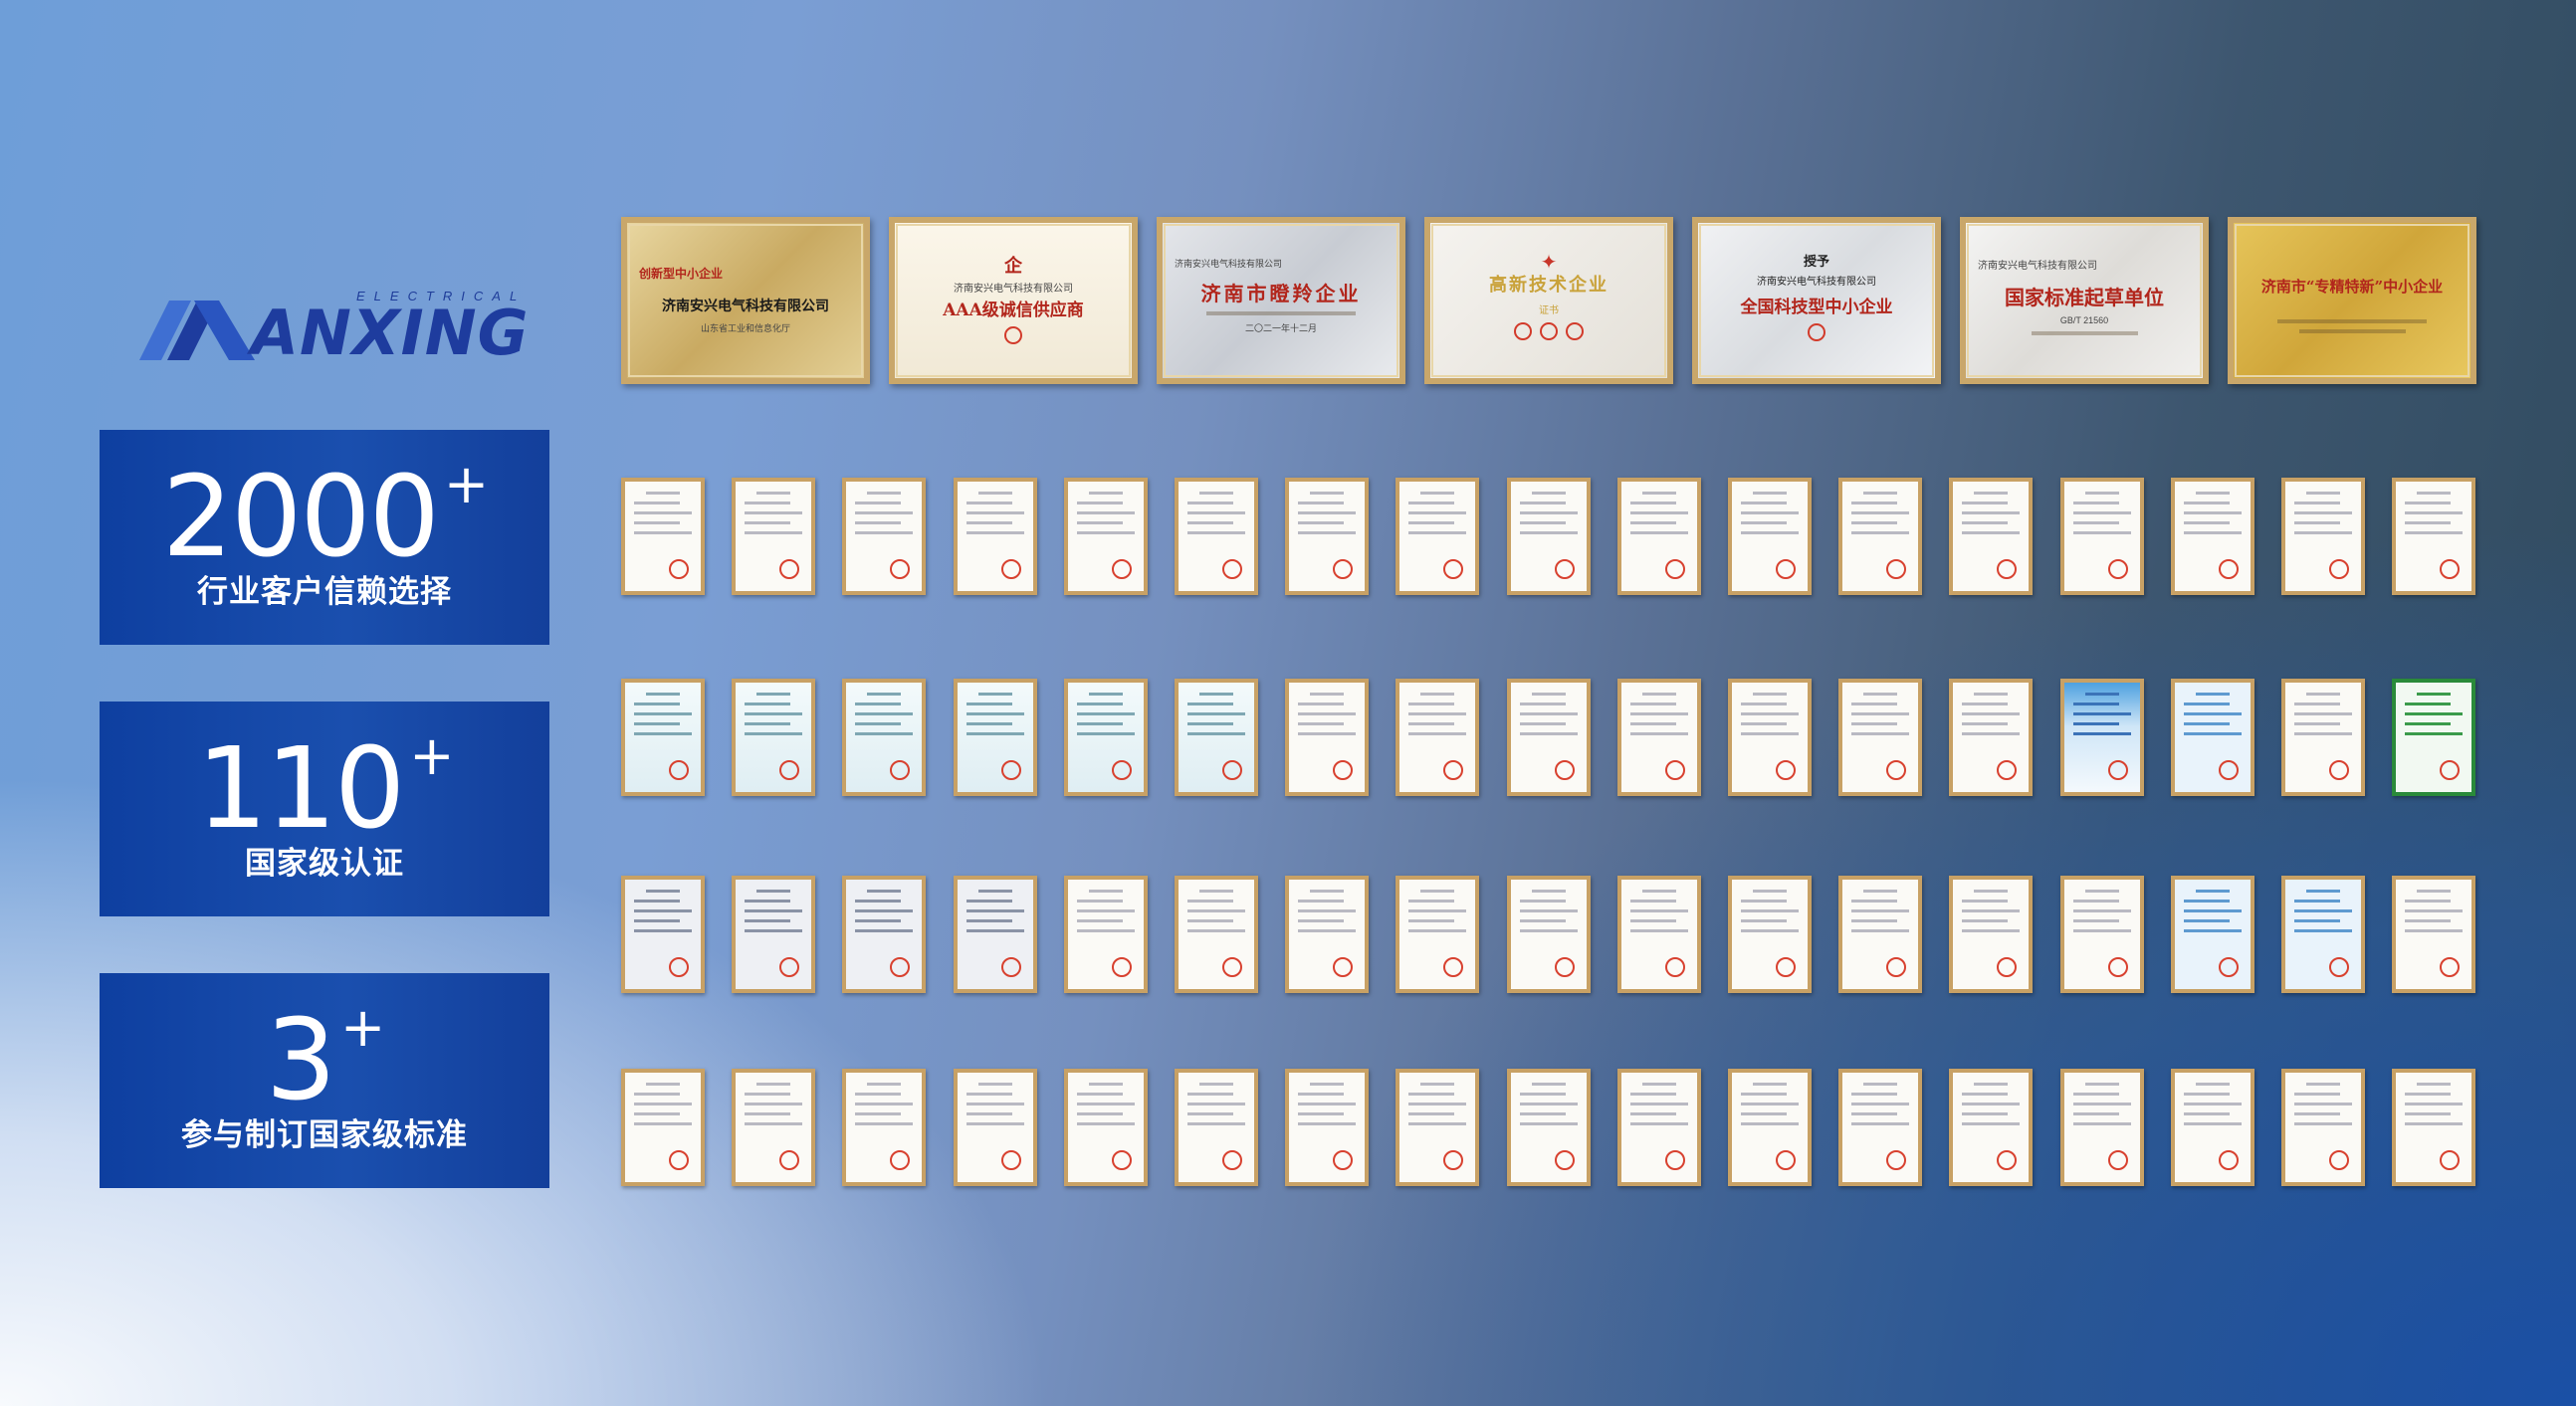 Image resolution: width=2576 pixels, height=1406 pixels. What do you see at coordinates (1816, 282) in the screenshot?
I see `plaque-company: 济南安兴电气科技有限公司` at bounding box center [1816, 282].